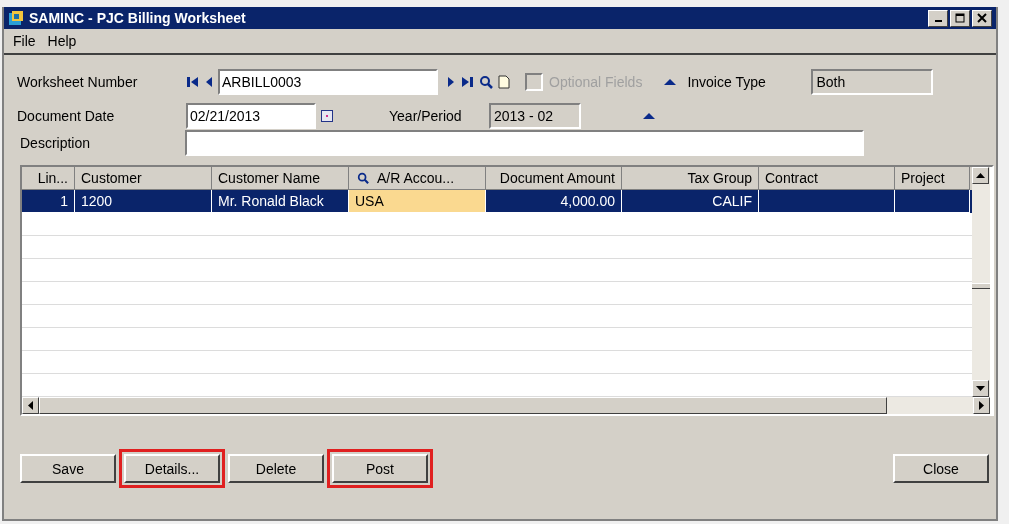 The height and width of the screenshot is (524, 1009). Describe the element at coordinates (941, 468) in the screenshot. I see `action-button: Close` at that location.